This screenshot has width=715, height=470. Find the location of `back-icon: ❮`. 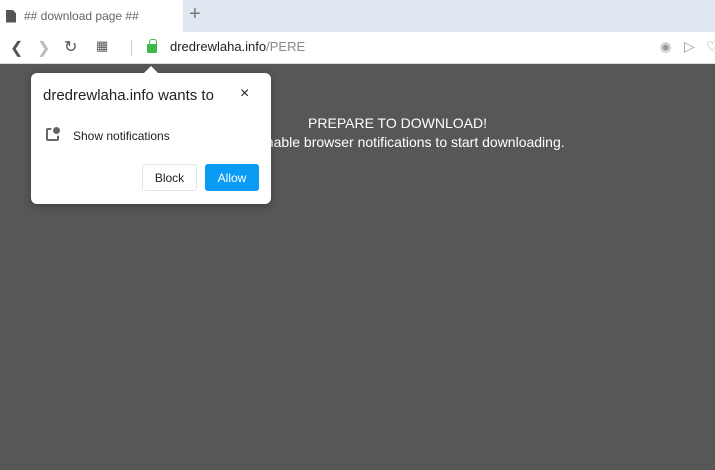

back-icon: ❮ is located at coordinates (16, 48).